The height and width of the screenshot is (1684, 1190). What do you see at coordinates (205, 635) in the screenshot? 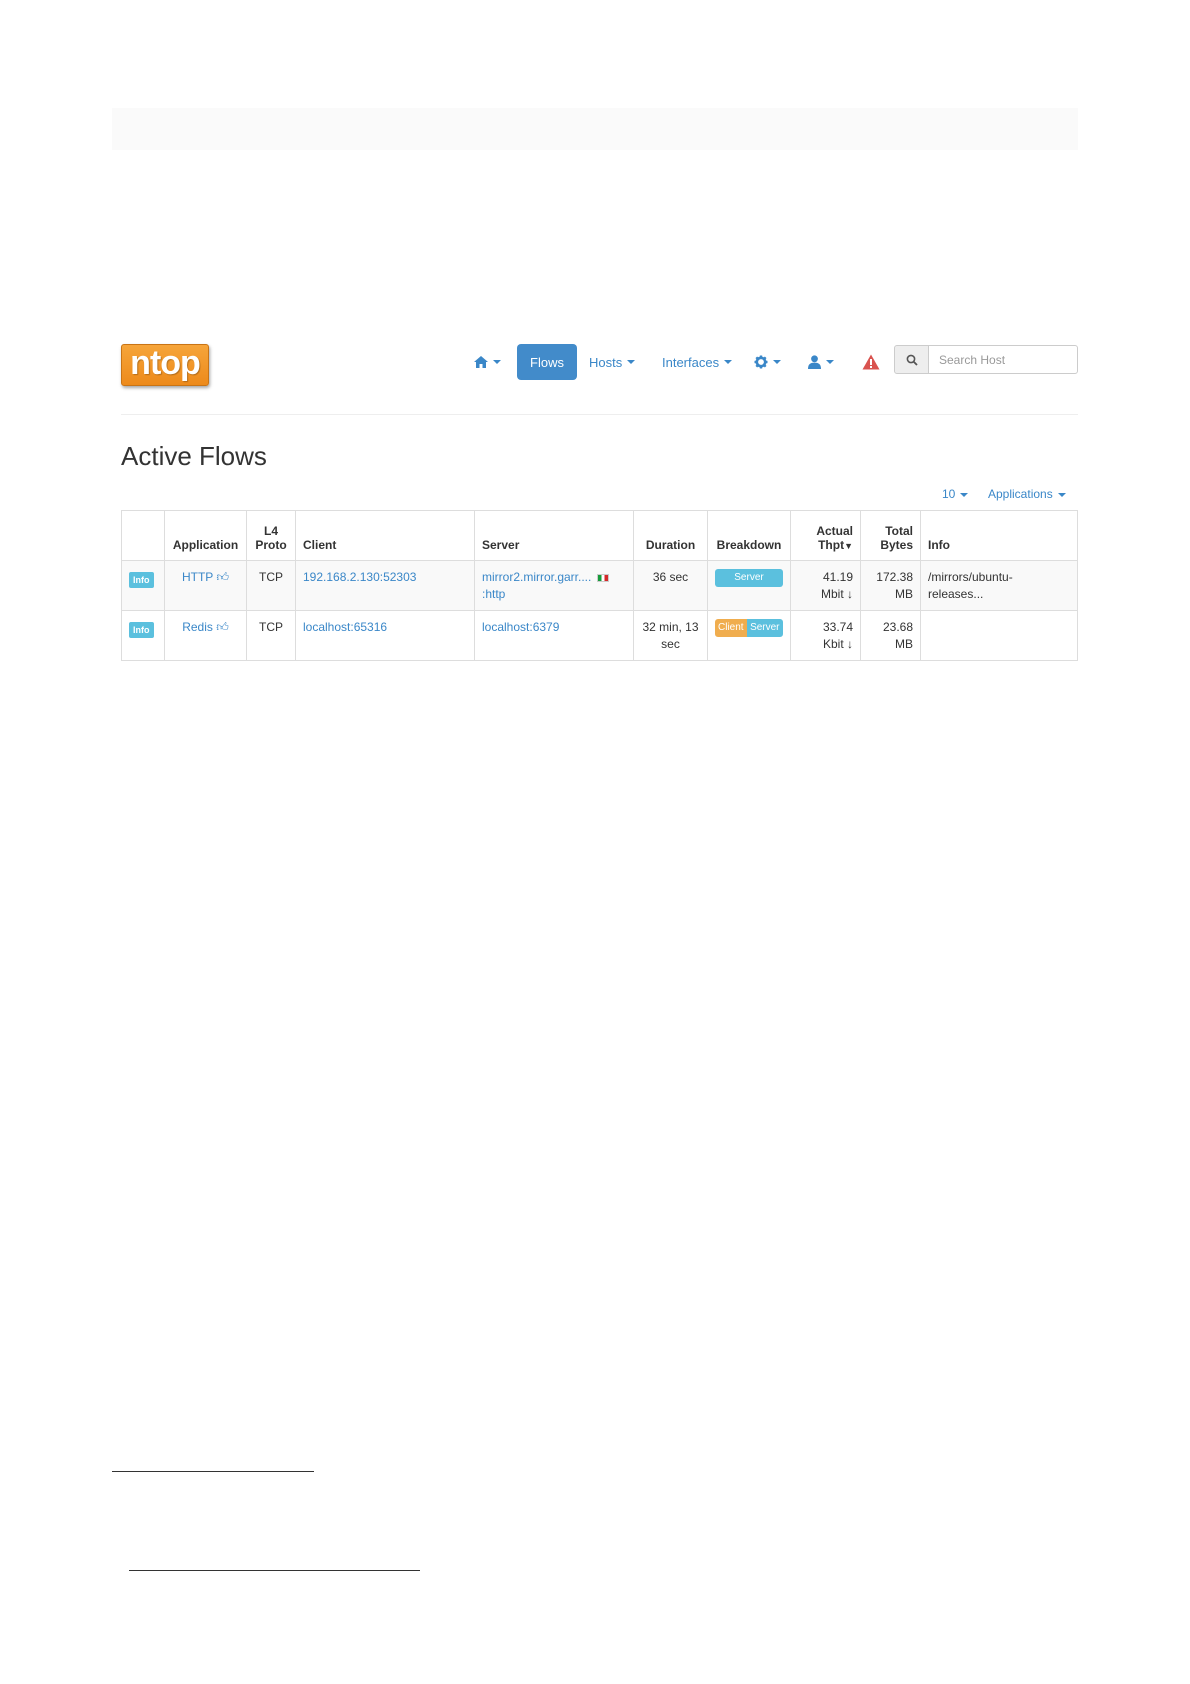
I see `application-cell: Redis 👍︎` at bounding box center [205, 635].